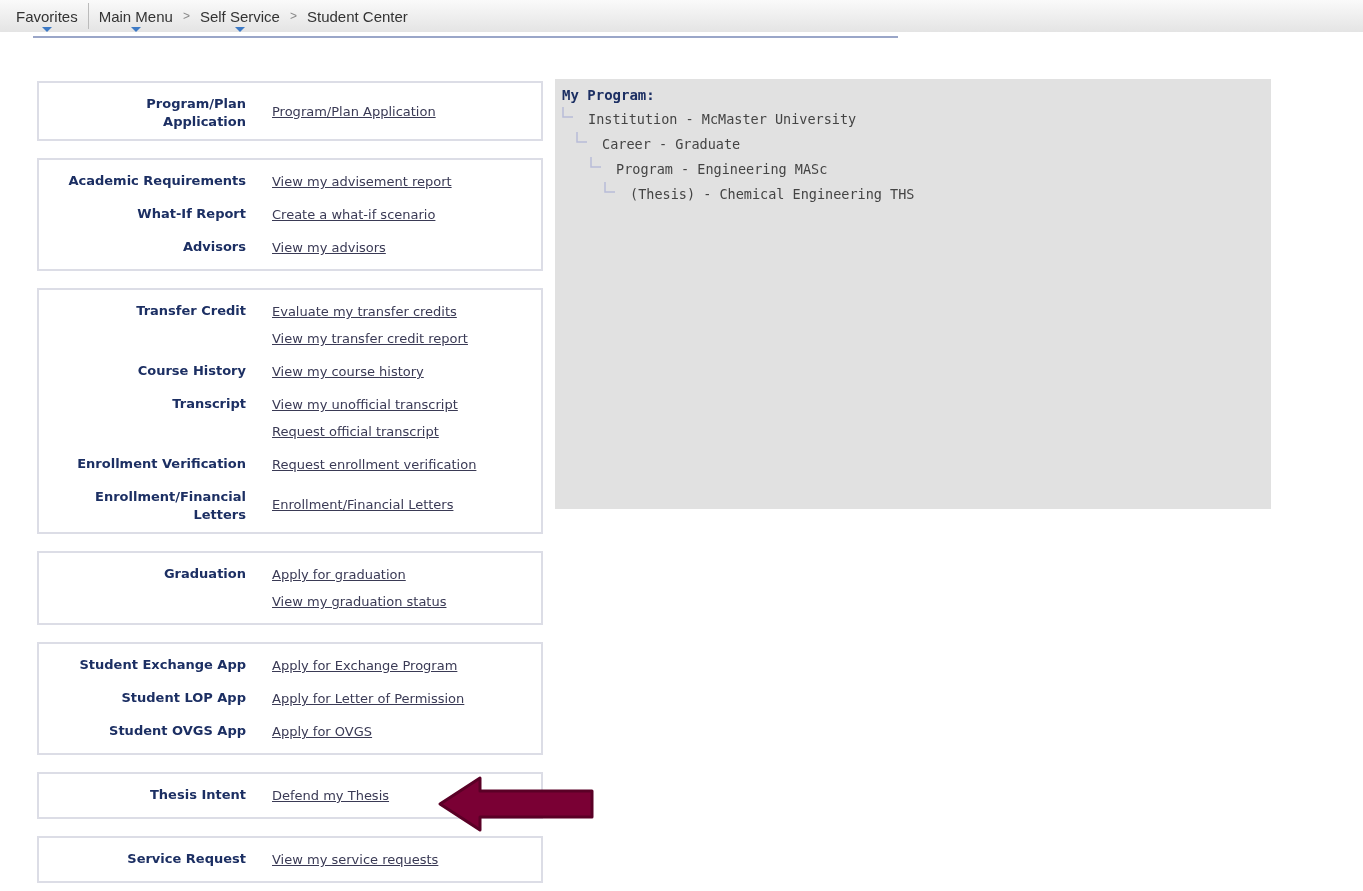  What do you see at coordinates (354, 214) in the screenshot?
I see `link: Create a what-if scenario` at bounding box center [354, 214].